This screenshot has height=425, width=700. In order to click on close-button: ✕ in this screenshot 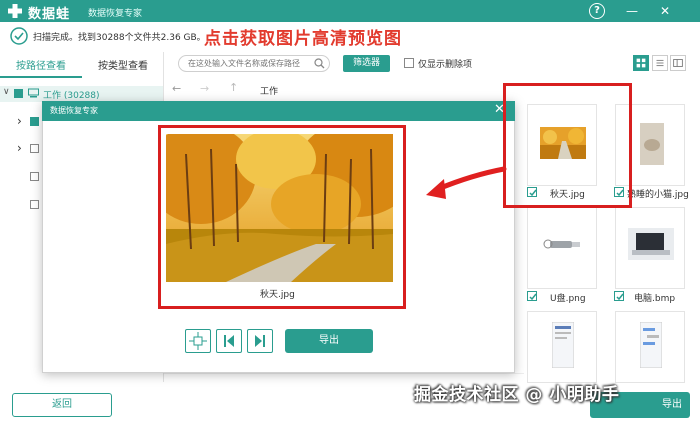, I will do `click(665, 11)`.